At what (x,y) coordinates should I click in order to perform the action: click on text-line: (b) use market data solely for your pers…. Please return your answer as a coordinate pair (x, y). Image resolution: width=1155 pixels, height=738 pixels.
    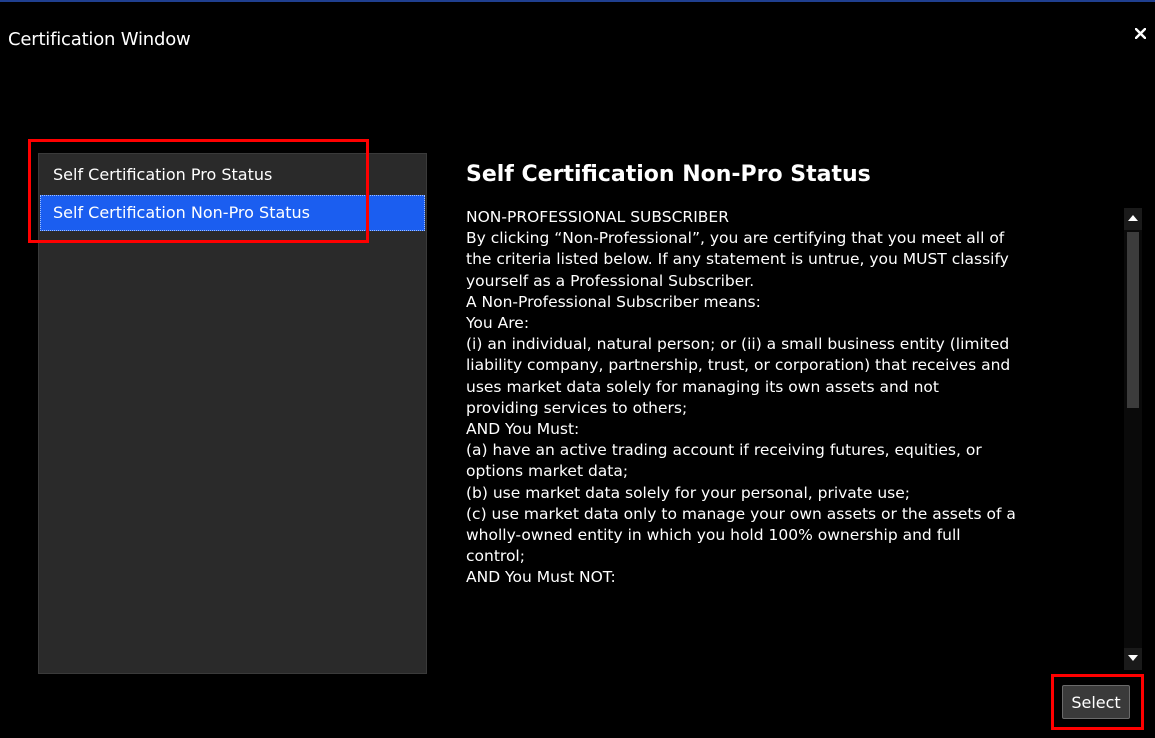
    Looking at the image, I should click on (688, 492).